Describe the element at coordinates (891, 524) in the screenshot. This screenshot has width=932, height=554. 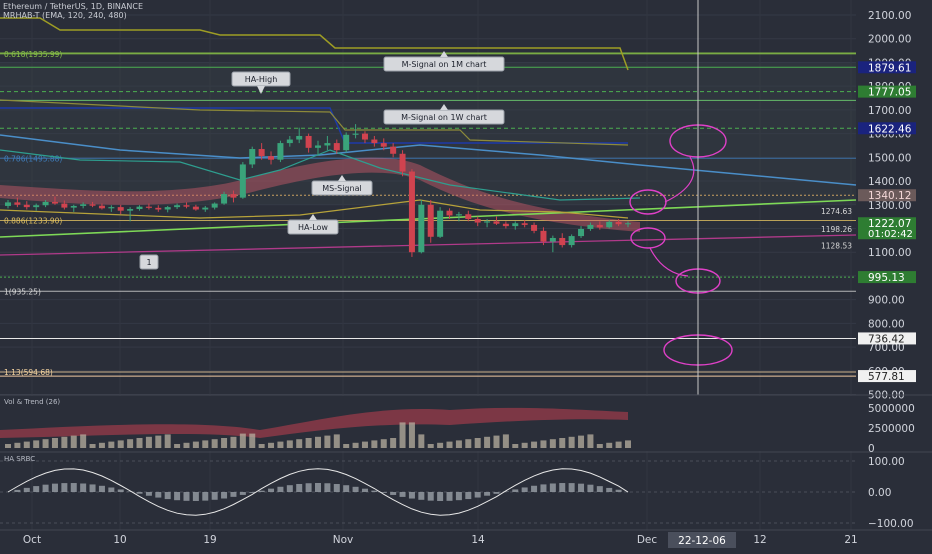
I see `osc-tick-label: −100.00` at that location.